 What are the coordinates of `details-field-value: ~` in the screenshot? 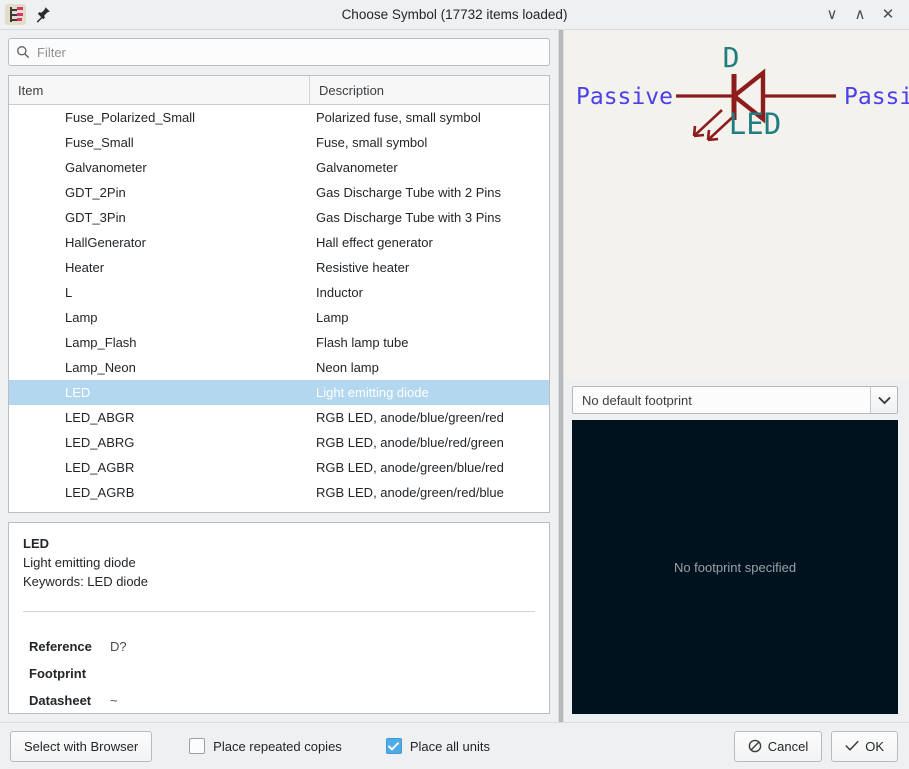 It's located at (114, 700).